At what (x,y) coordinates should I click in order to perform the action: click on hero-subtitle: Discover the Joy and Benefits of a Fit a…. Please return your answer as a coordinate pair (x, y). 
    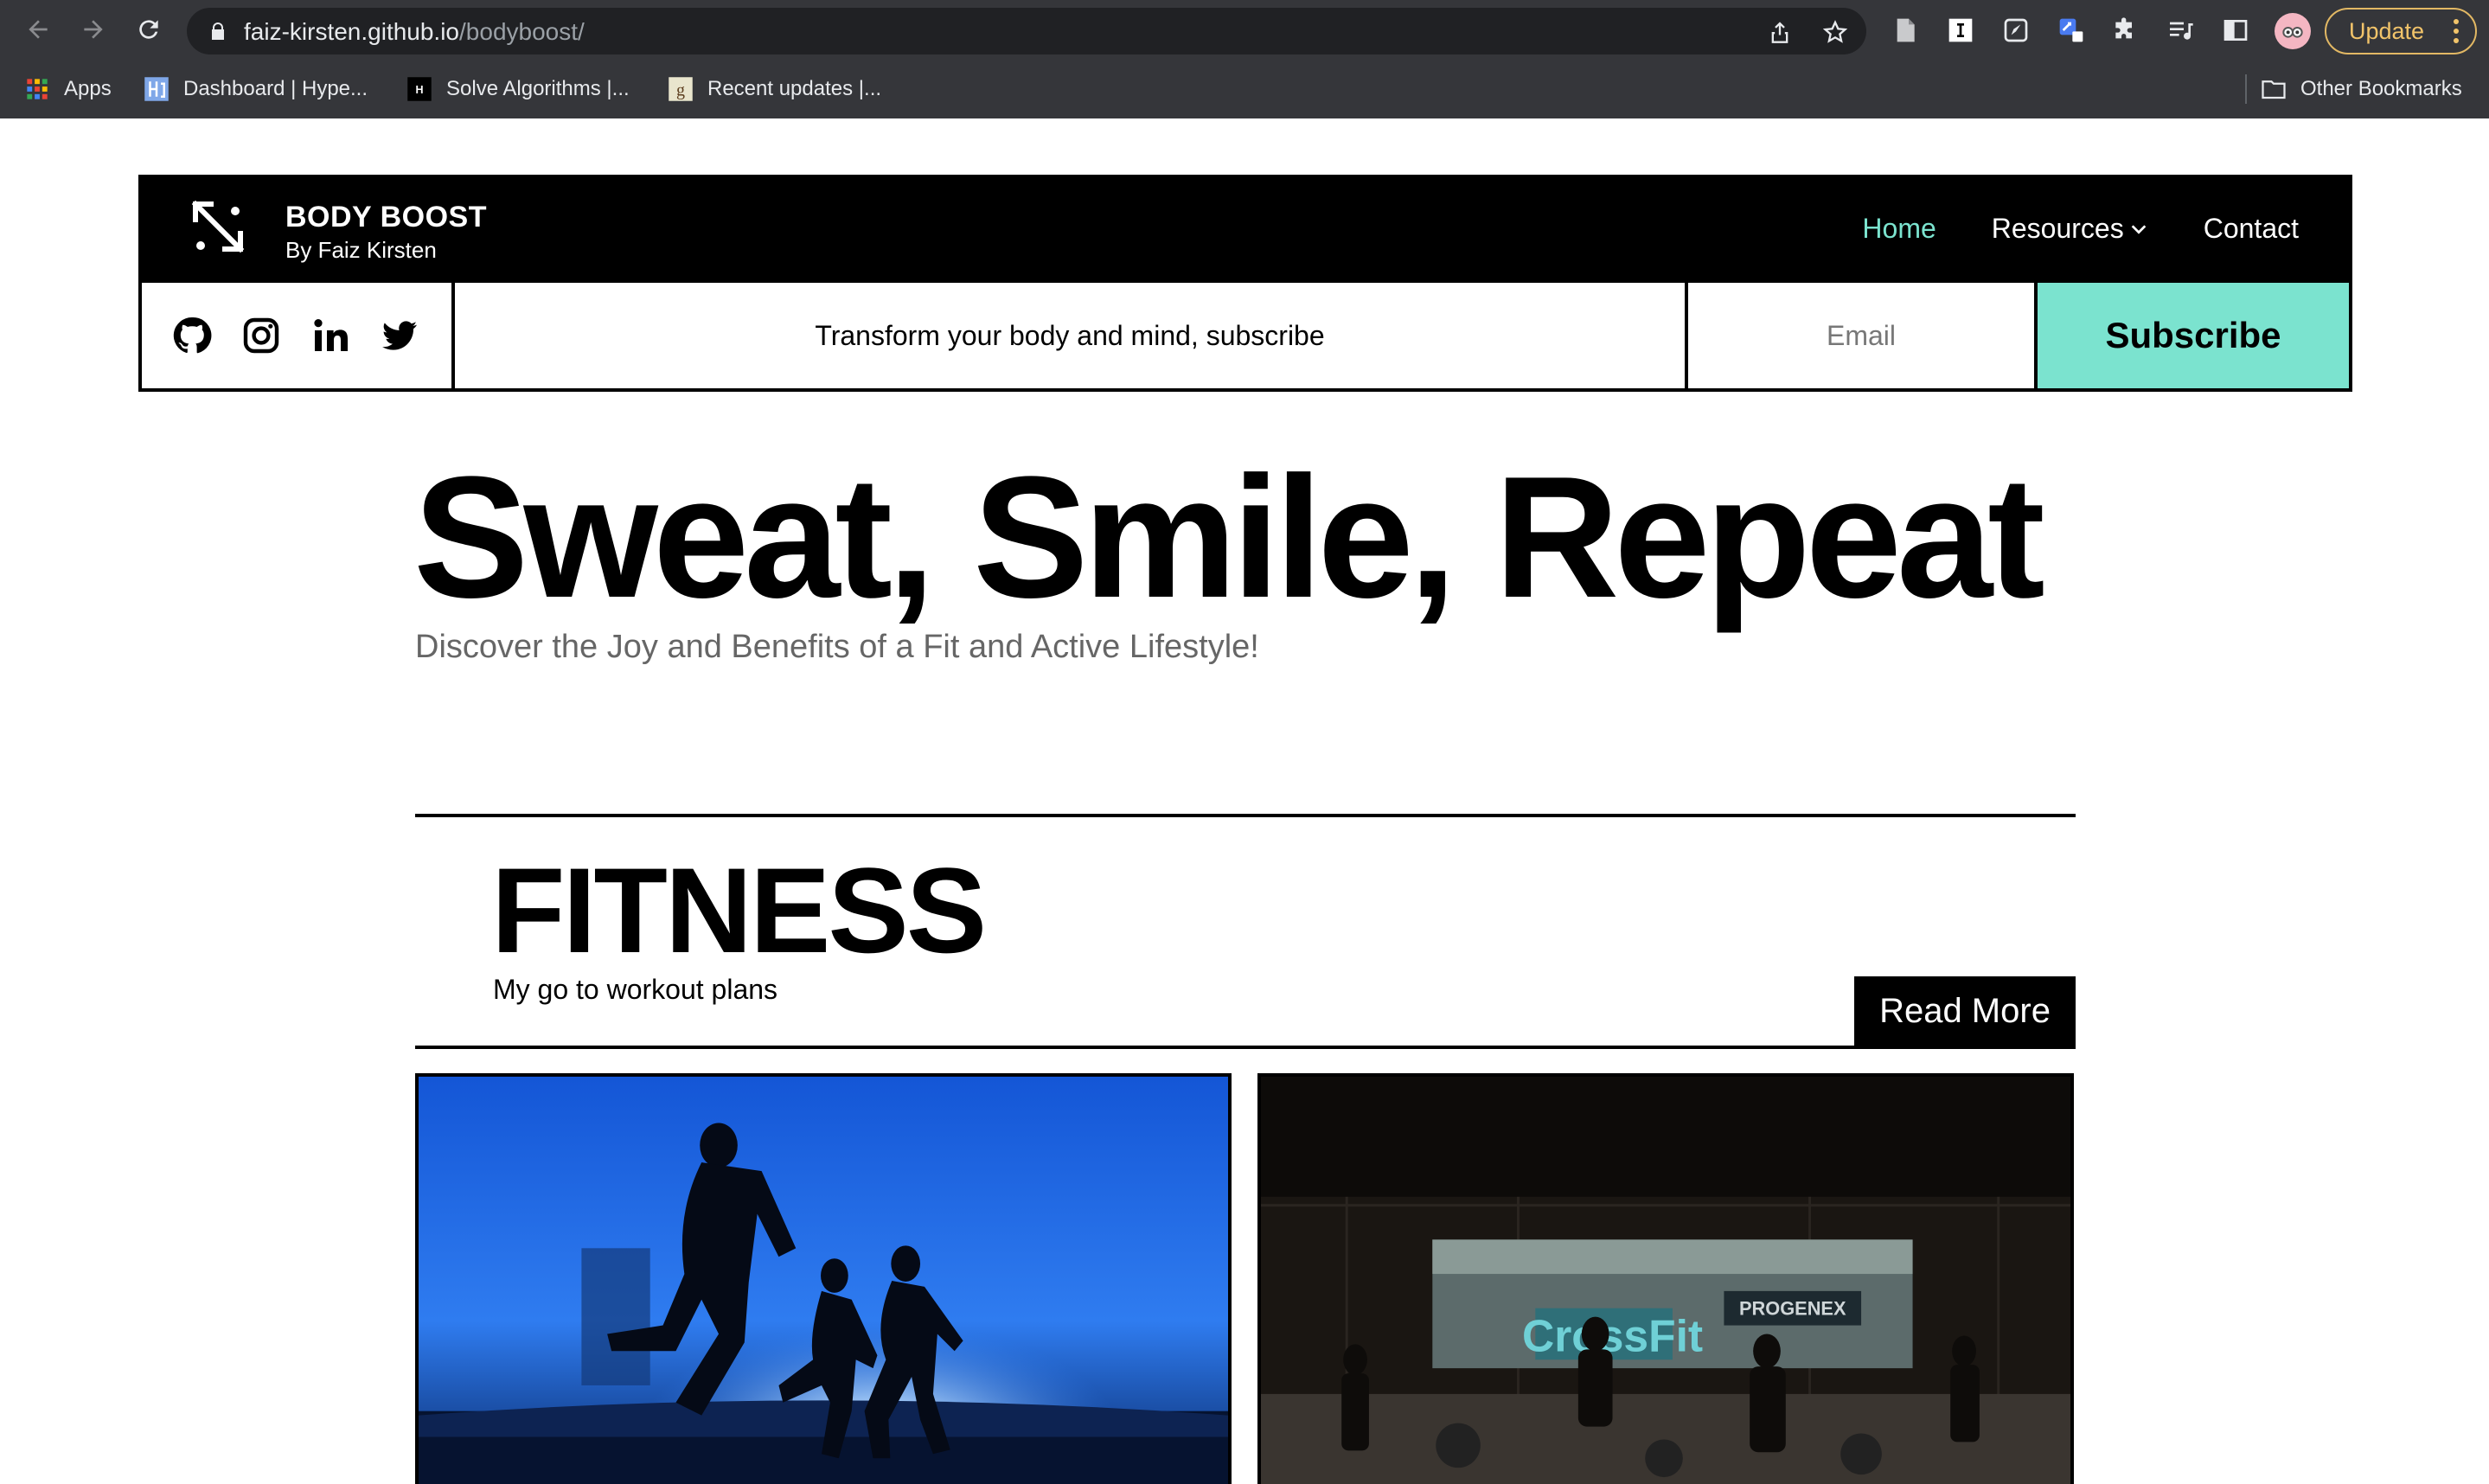
    Looking at the image, I should click on (837, 647).